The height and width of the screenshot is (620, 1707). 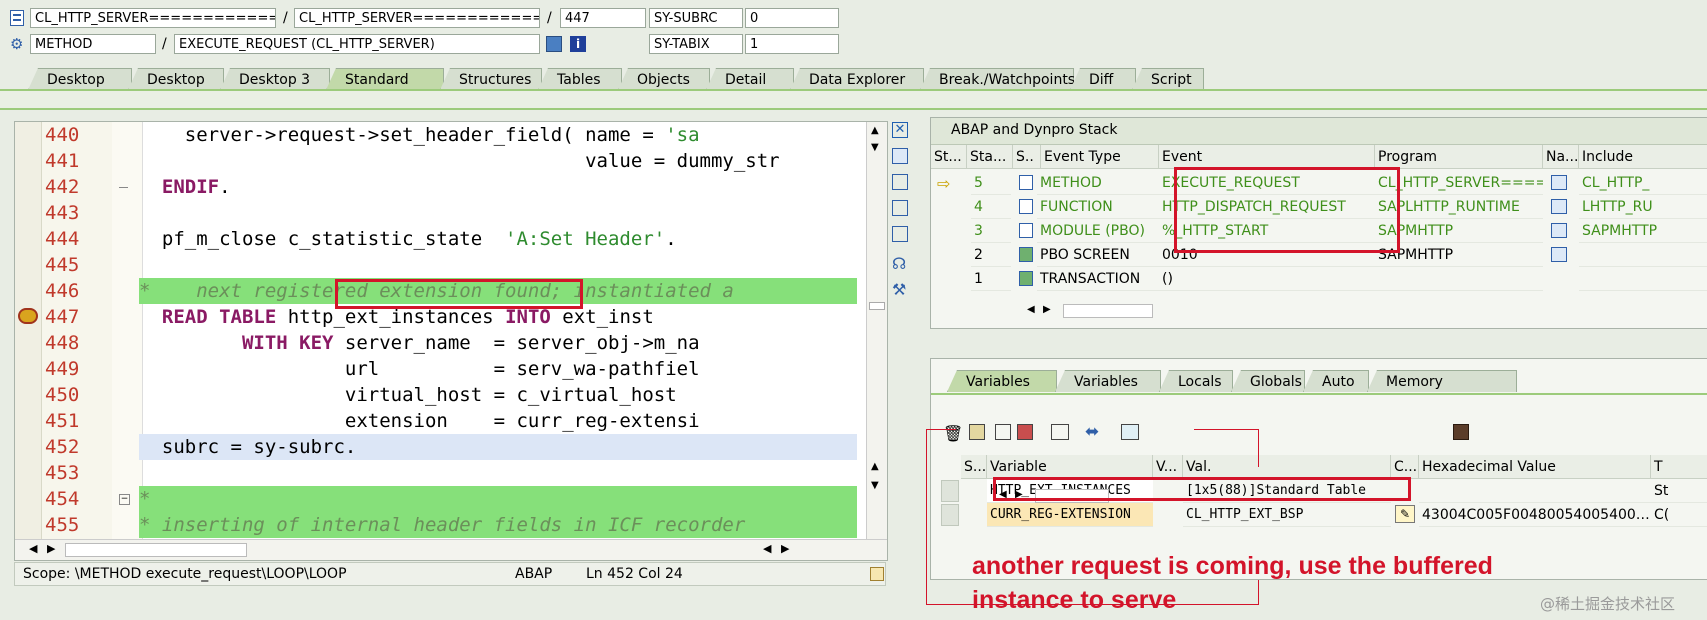 I want to click on tab-detail: Detail, so click(x=750, y=79).